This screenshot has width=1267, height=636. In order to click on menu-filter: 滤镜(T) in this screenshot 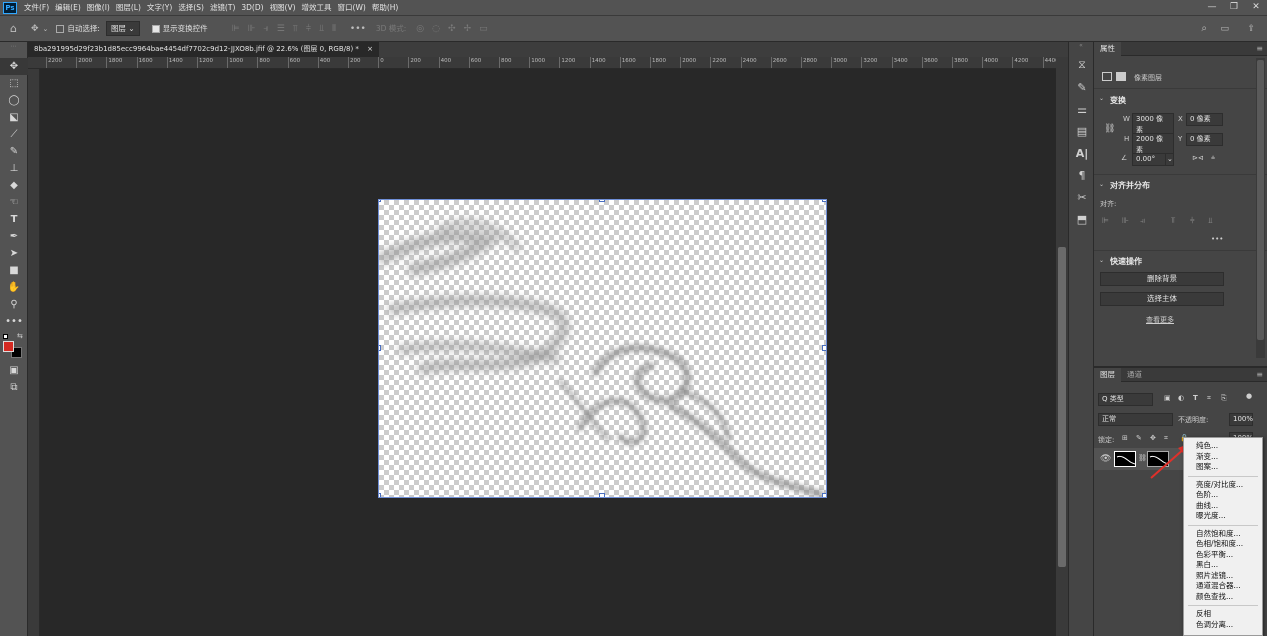, I will do `click(222, 7)`.